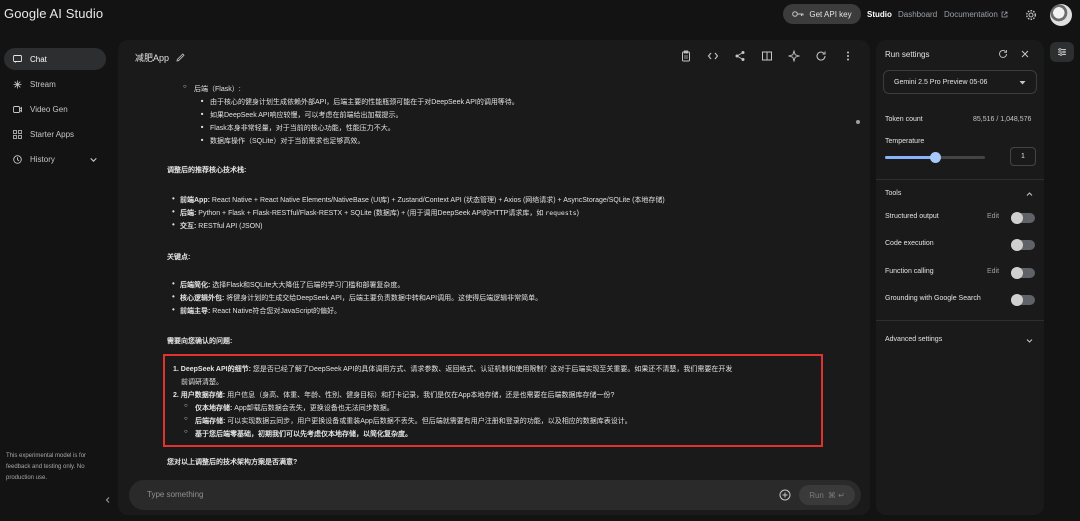 This screenshot has width=1080, height=521. I want to click on share-icon, so click(740, 56).